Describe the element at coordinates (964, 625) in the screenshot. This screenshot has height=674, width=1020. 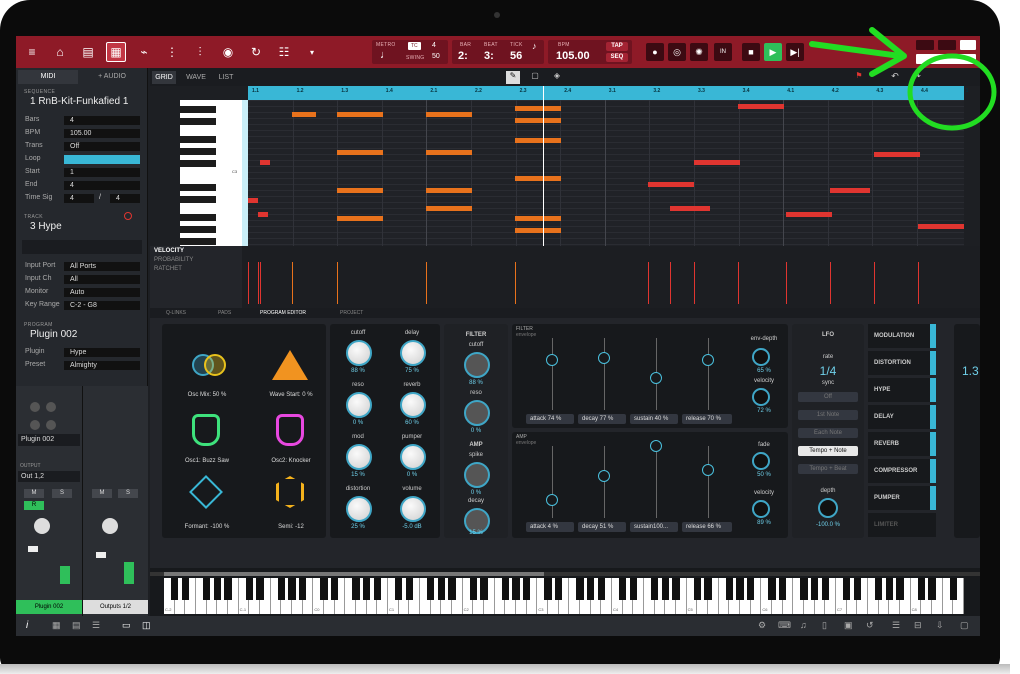
I see `help-icon: ▢` at that location.